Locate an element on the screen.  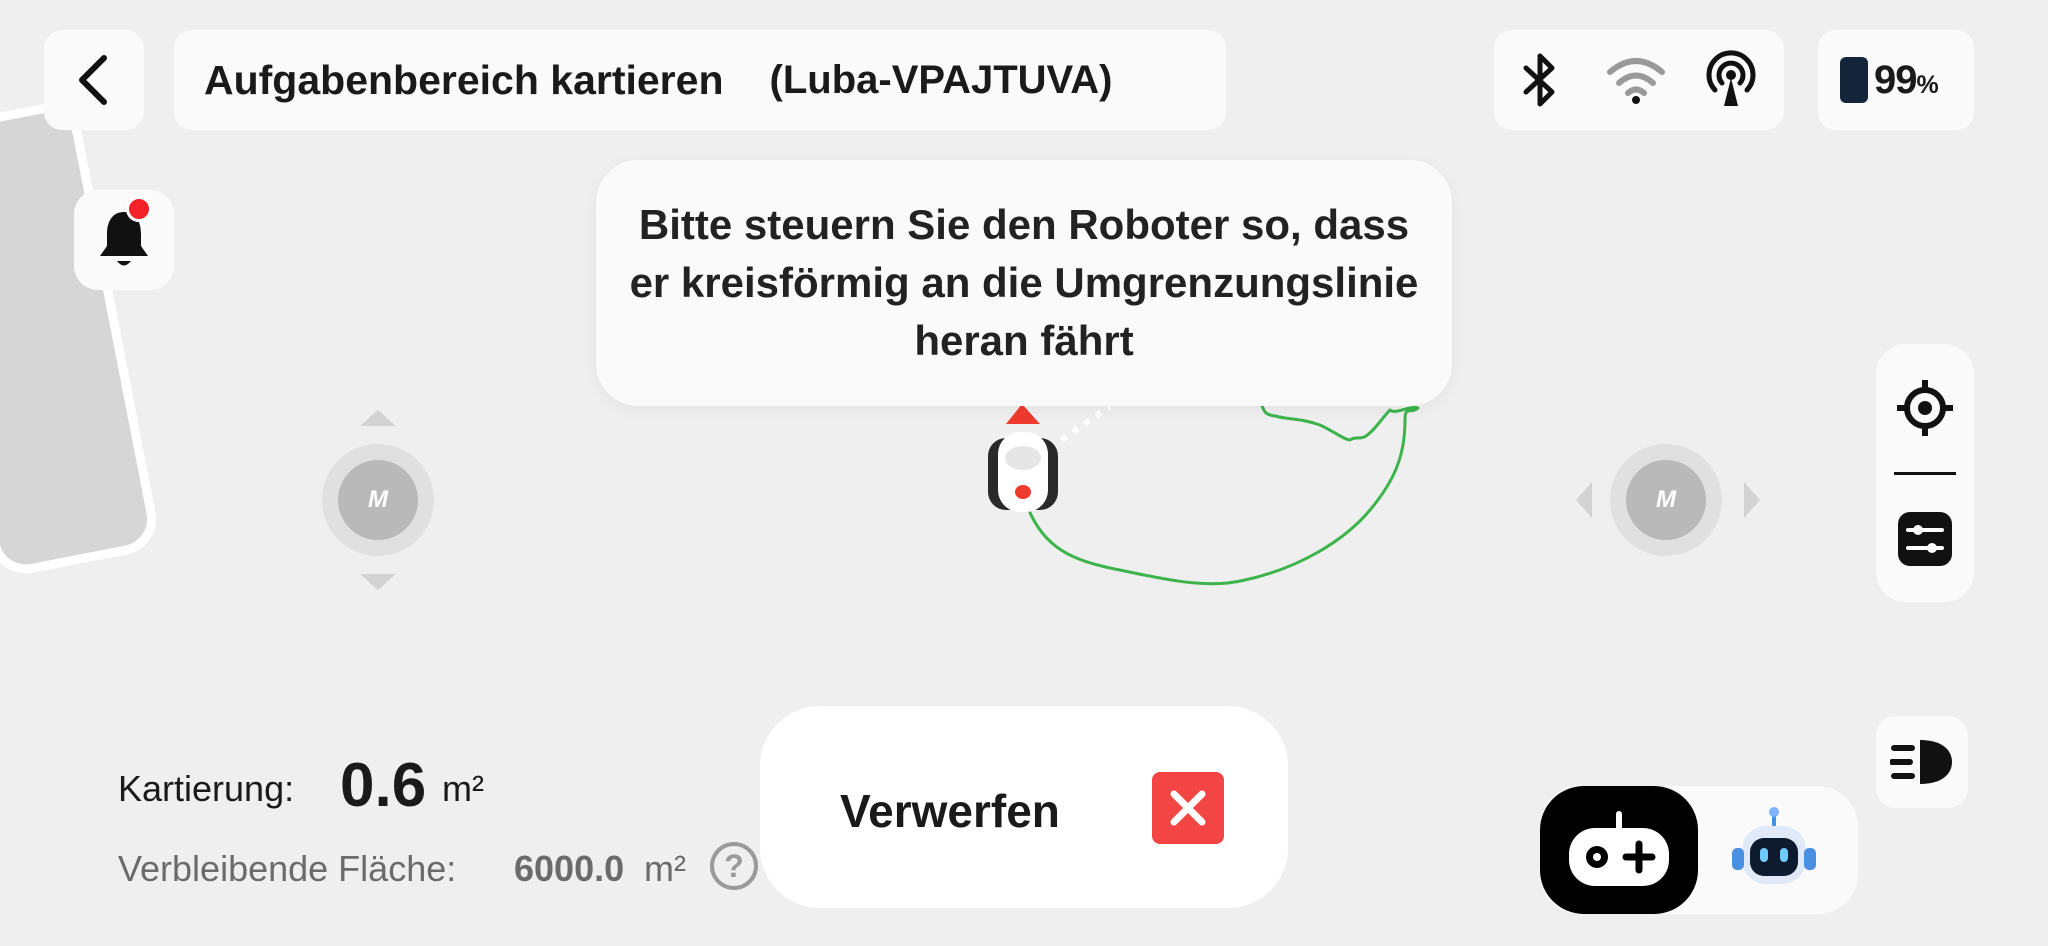
discard-label: Verwerfen is located at coordinates (950, 811).